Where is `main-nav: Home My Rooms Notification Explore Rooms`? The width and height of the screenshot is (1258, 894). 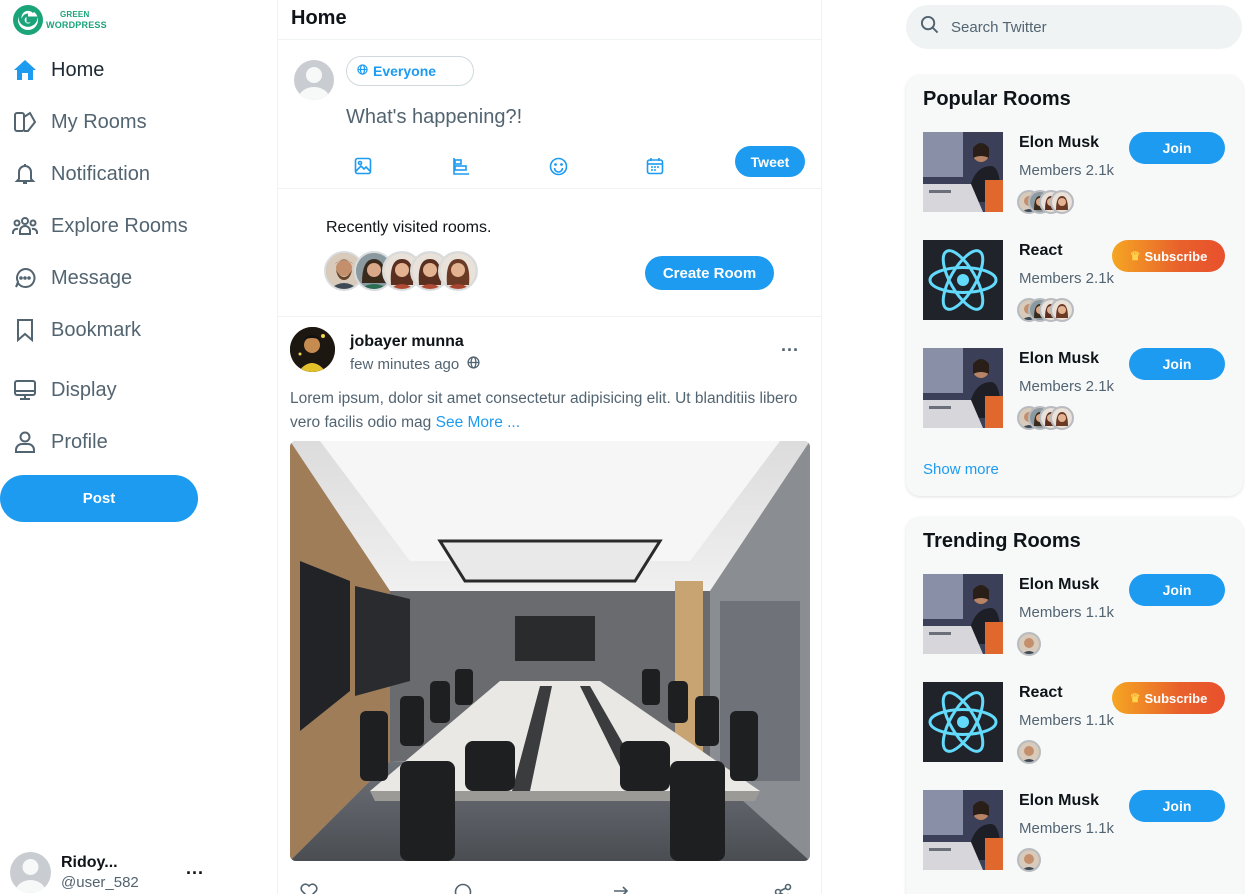 main-nav: Home My Rooms Notification Explore Rooms is located at coordinates (100, 256).